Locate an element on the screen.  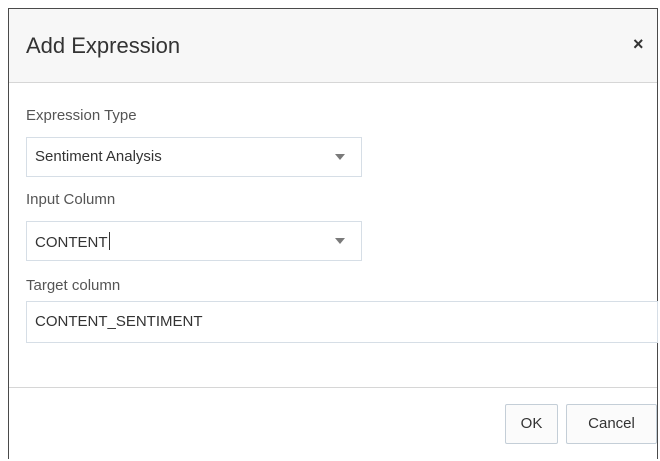
input-column-label: Input Column is located at coordinates (71, 199).